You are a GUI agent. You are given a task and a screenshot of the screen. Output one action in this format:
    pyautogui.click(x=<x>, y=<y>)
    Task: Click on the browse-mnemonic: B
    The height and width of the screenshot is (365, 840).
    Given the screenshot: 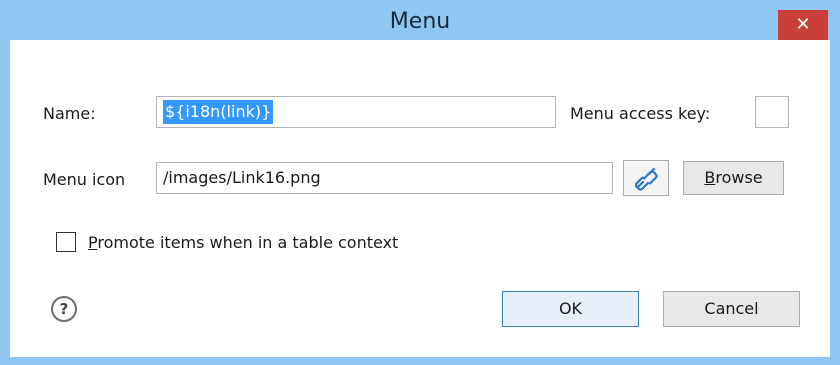 What is the action you would take?
    pyautogui.click(x=710, y=177)
    